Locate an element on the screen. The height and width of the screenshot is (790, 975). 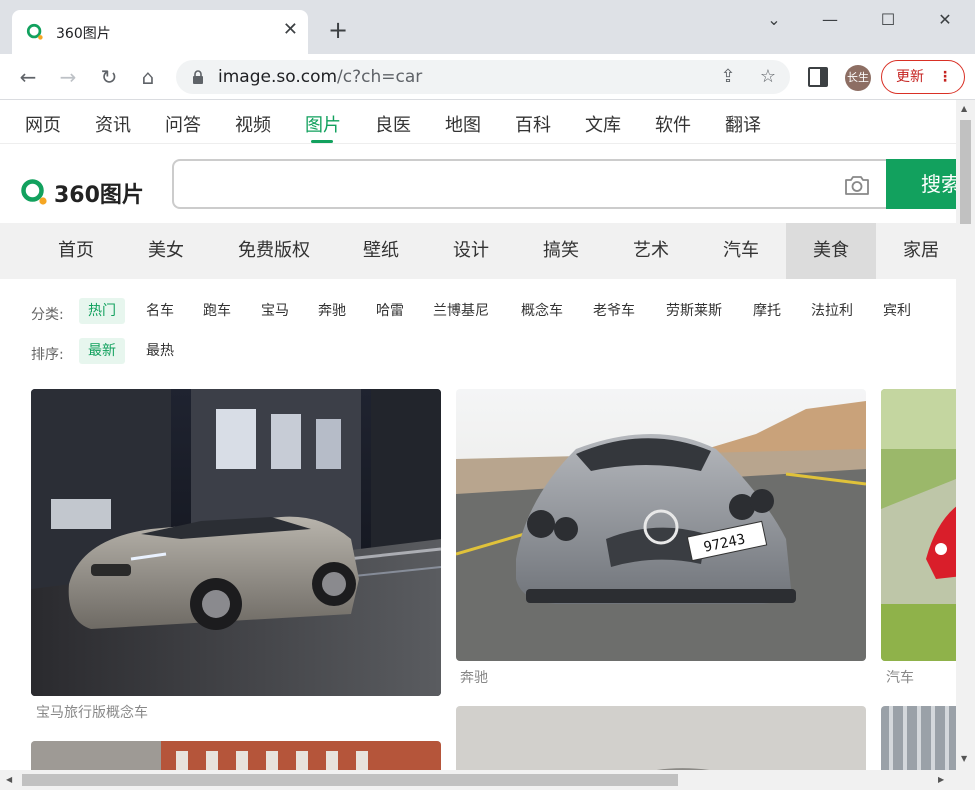
striped-image is located at coordinates (918, 738).